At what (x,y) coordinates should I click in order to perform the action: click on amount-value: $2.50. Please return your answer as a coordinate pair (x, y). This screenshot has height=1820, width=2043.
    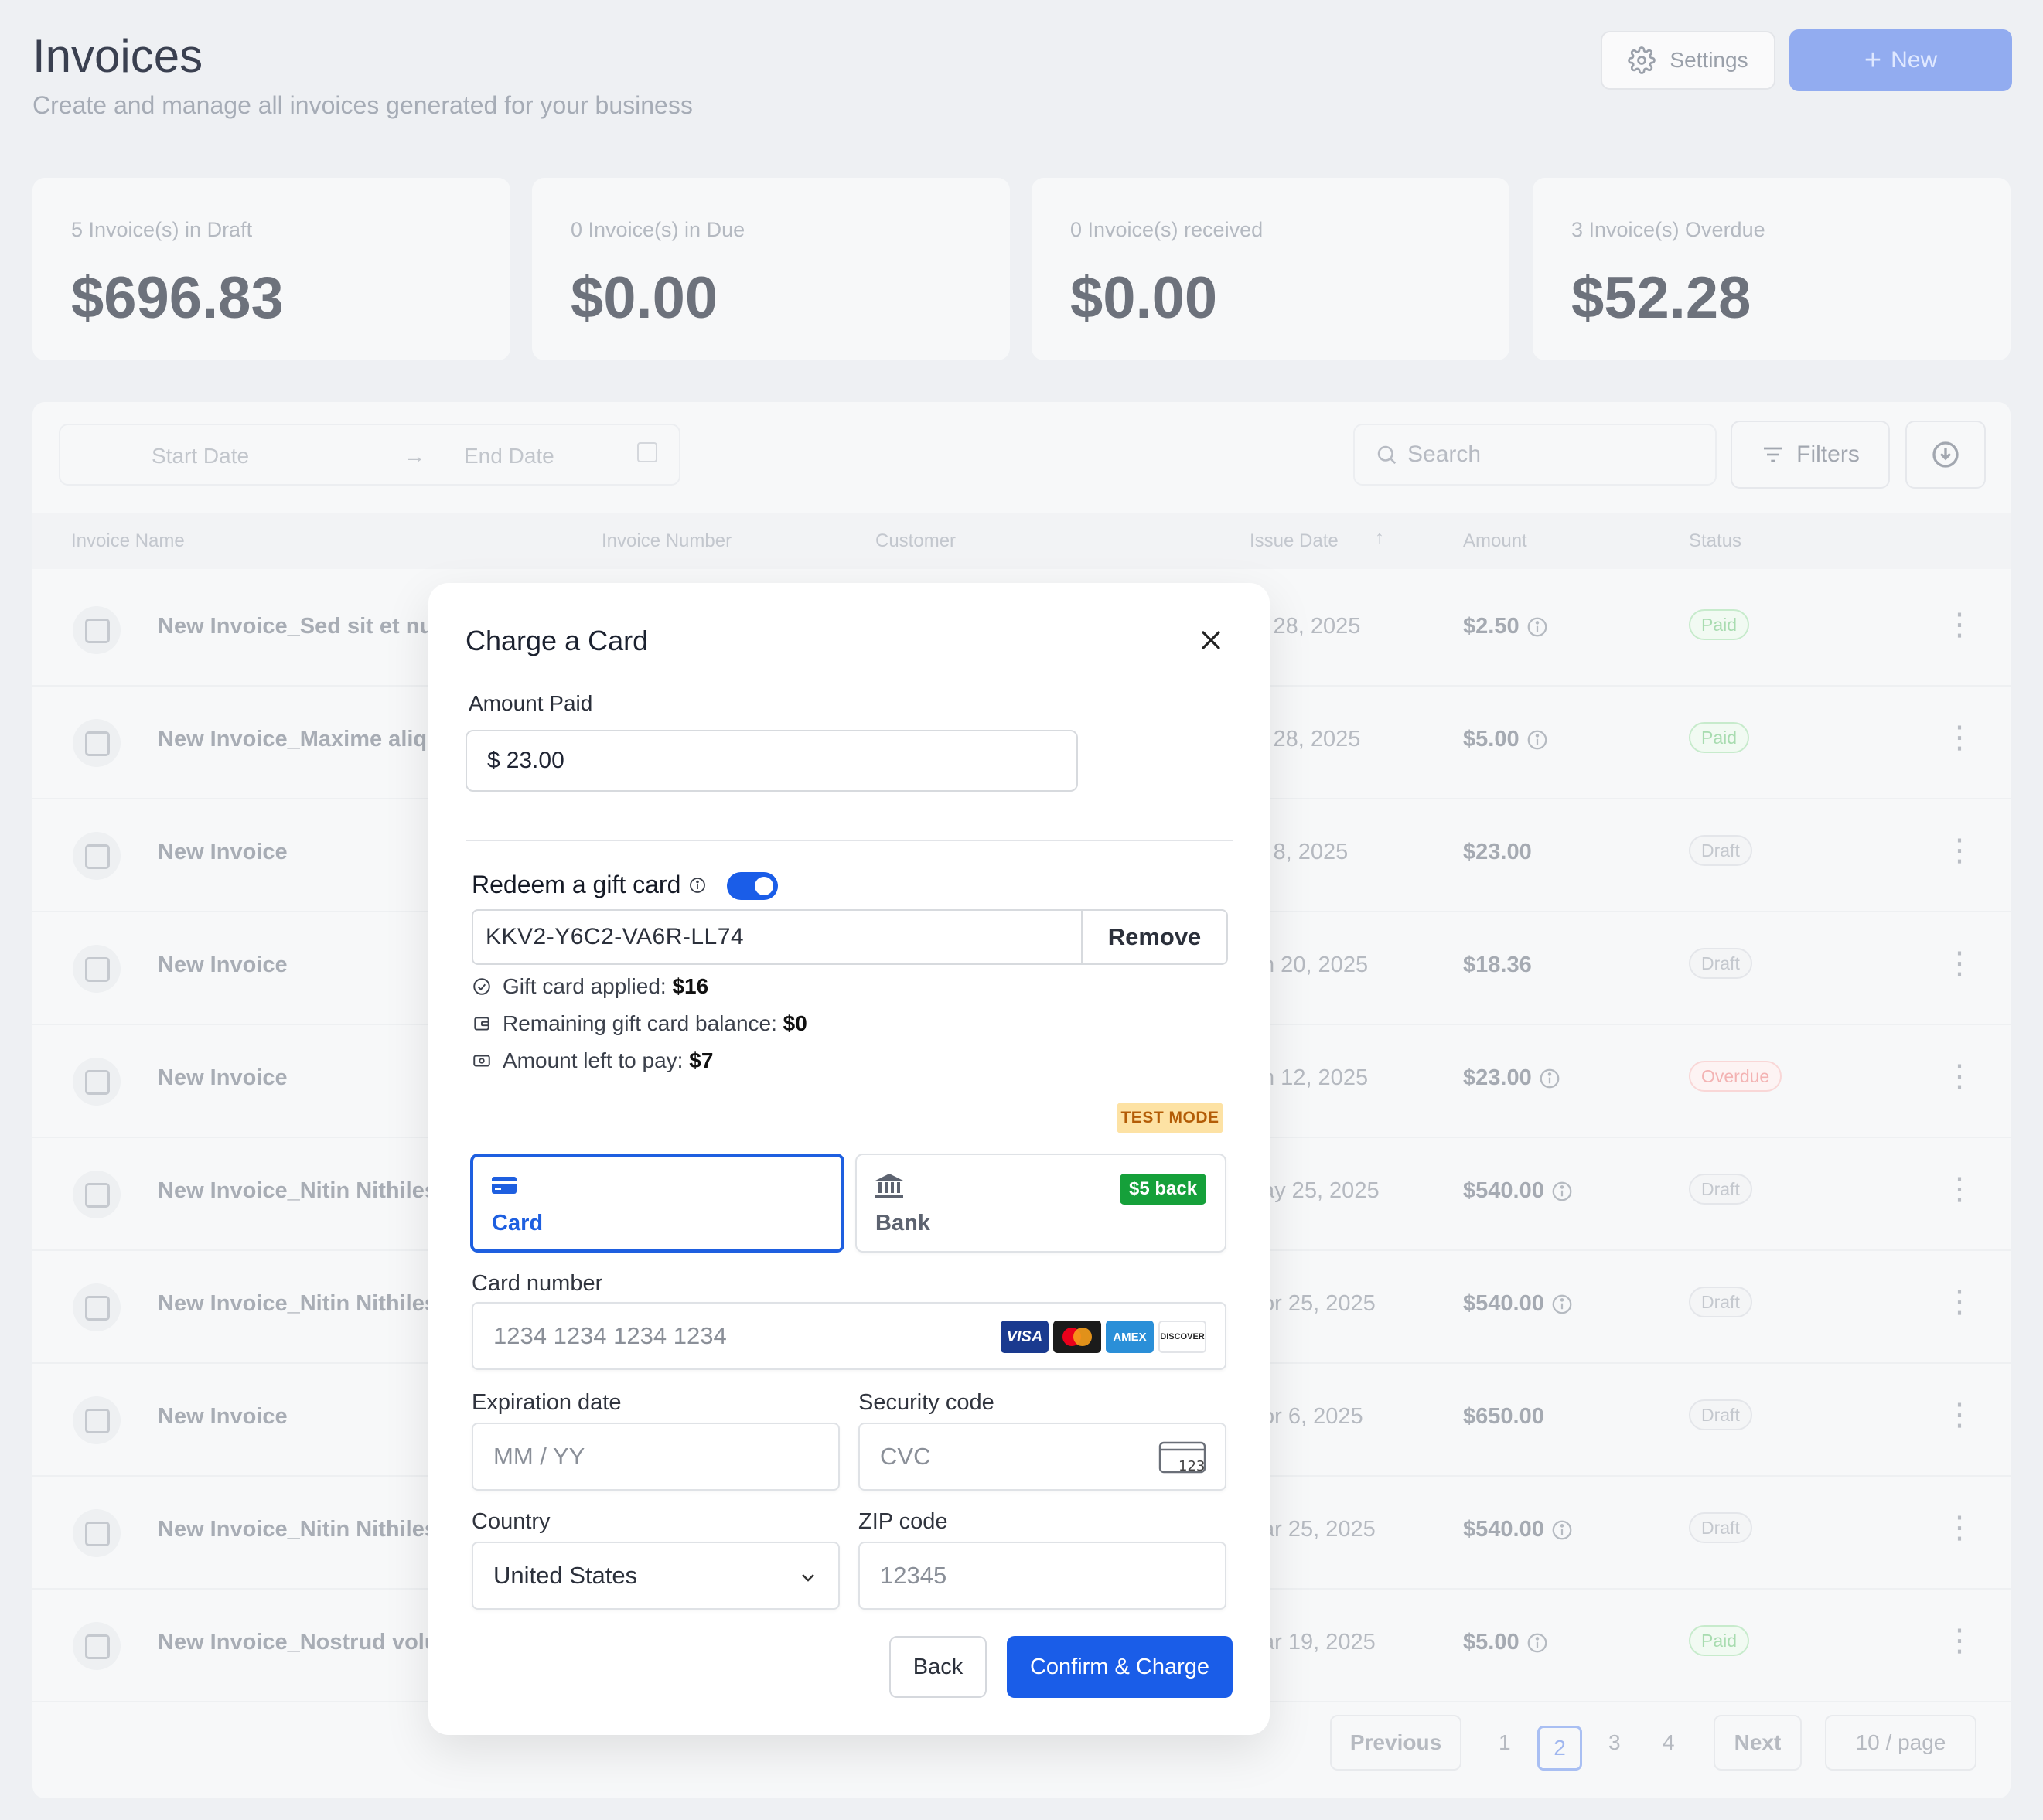
    Looking at the image, I should click on (1491, 626).